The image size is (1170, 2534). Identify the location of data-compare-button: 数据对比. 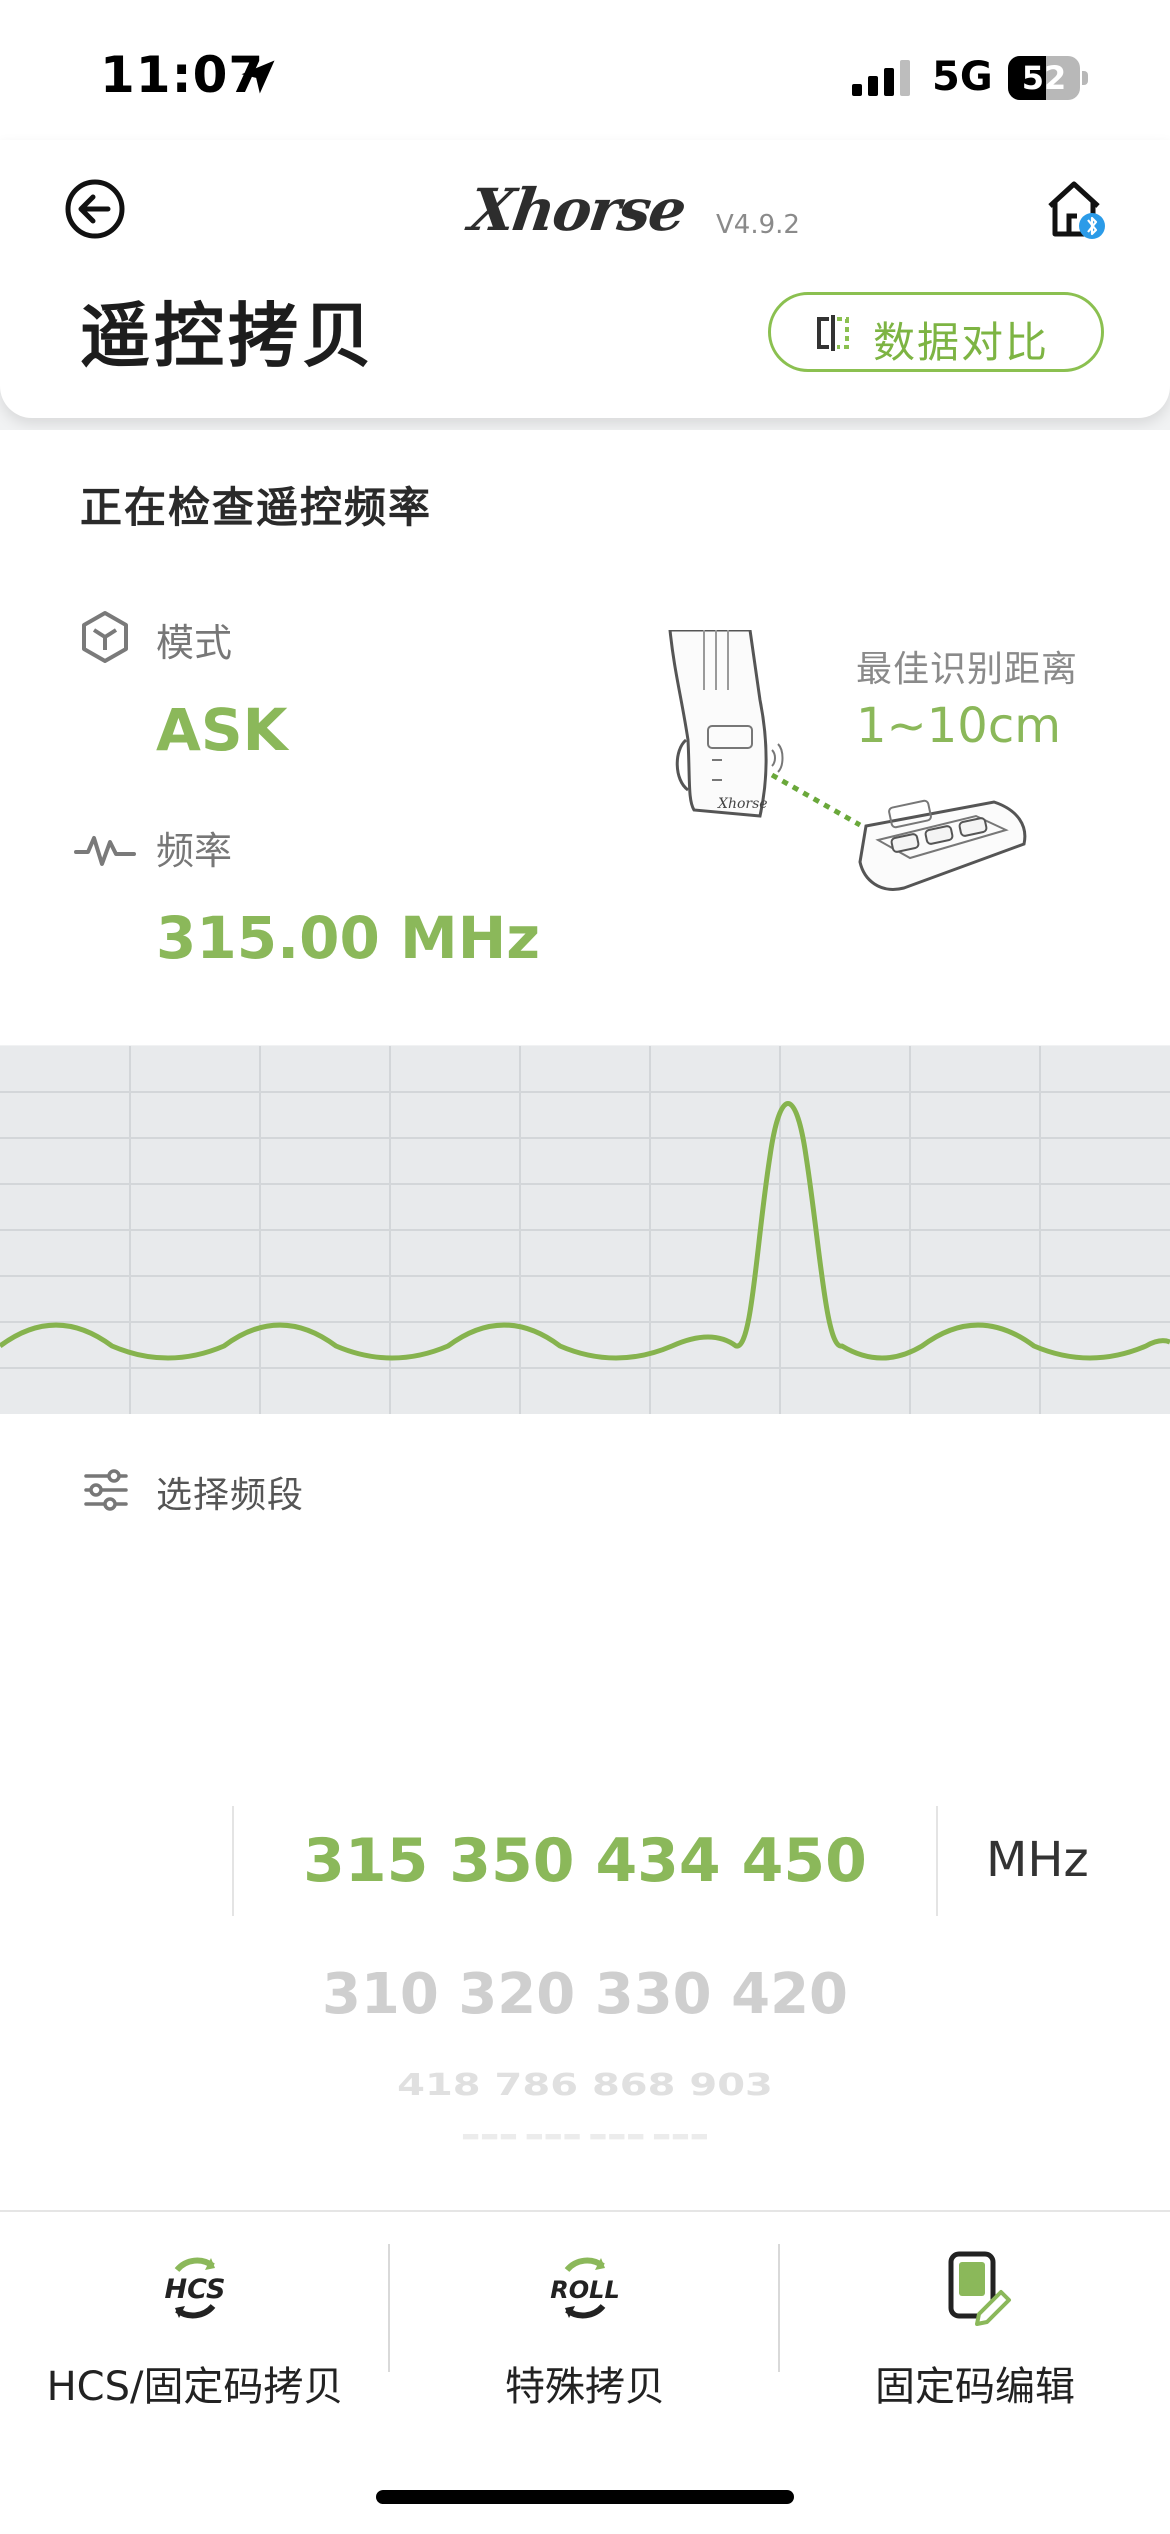
(936, 332).